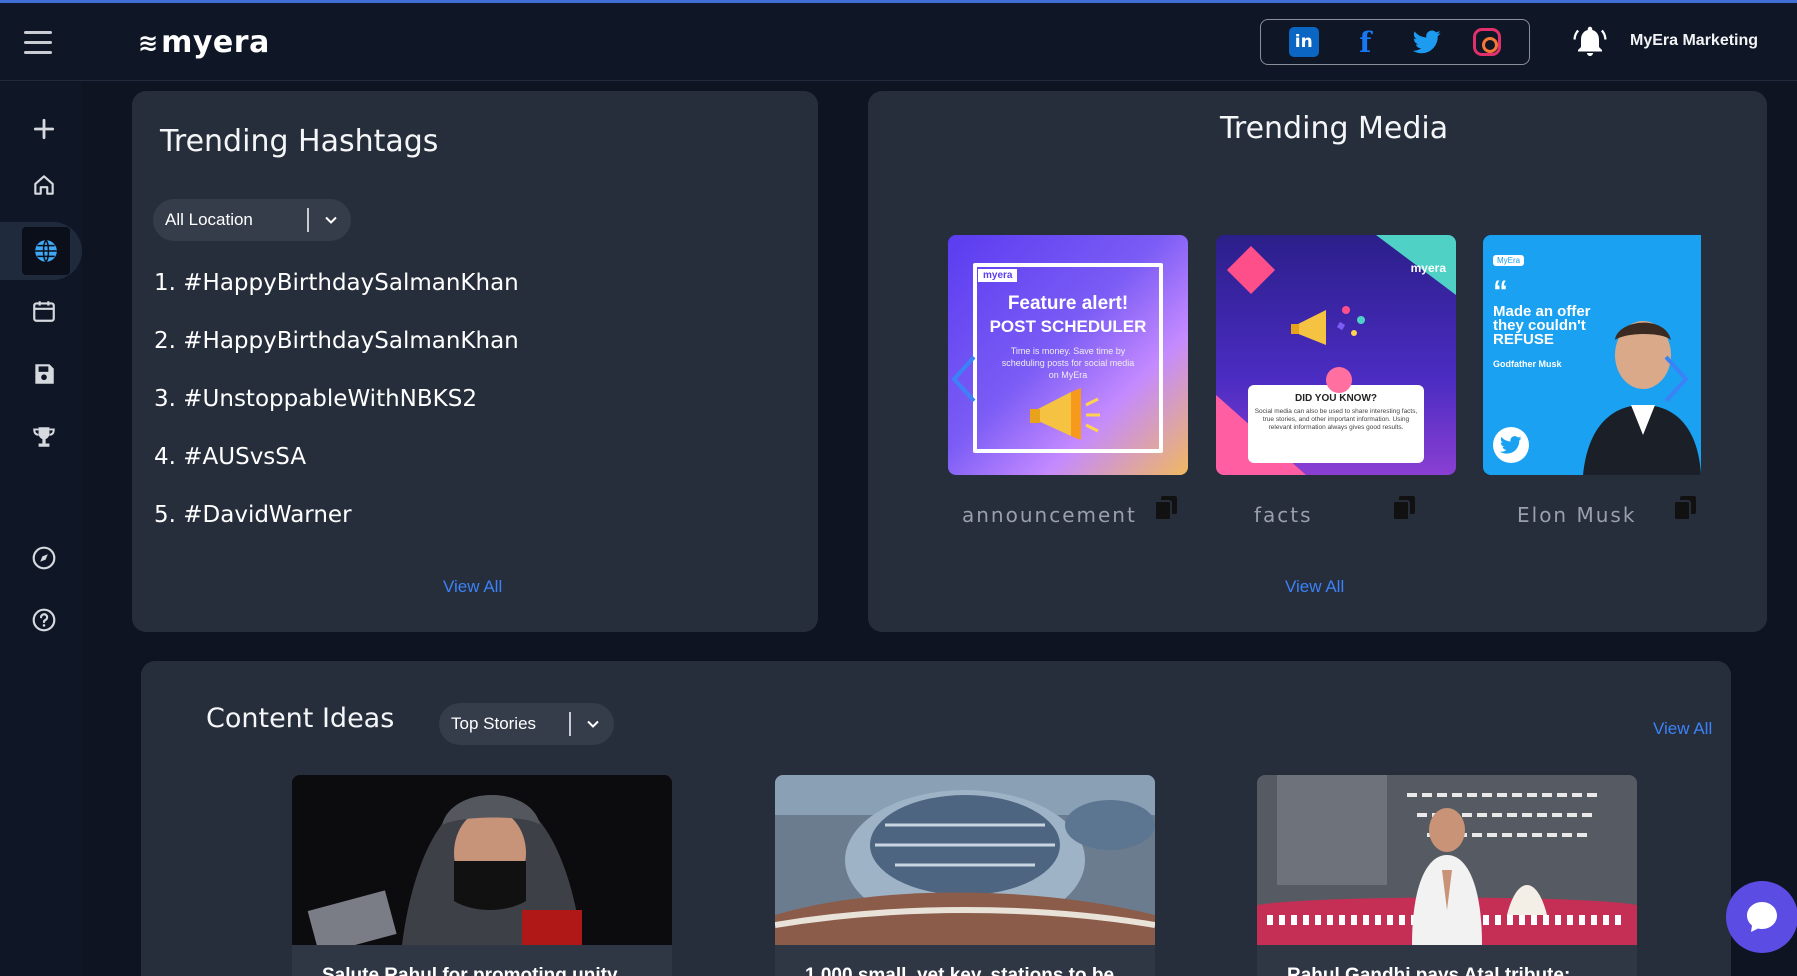  I want to click on notification-bell-icon, so click(1590, 41).